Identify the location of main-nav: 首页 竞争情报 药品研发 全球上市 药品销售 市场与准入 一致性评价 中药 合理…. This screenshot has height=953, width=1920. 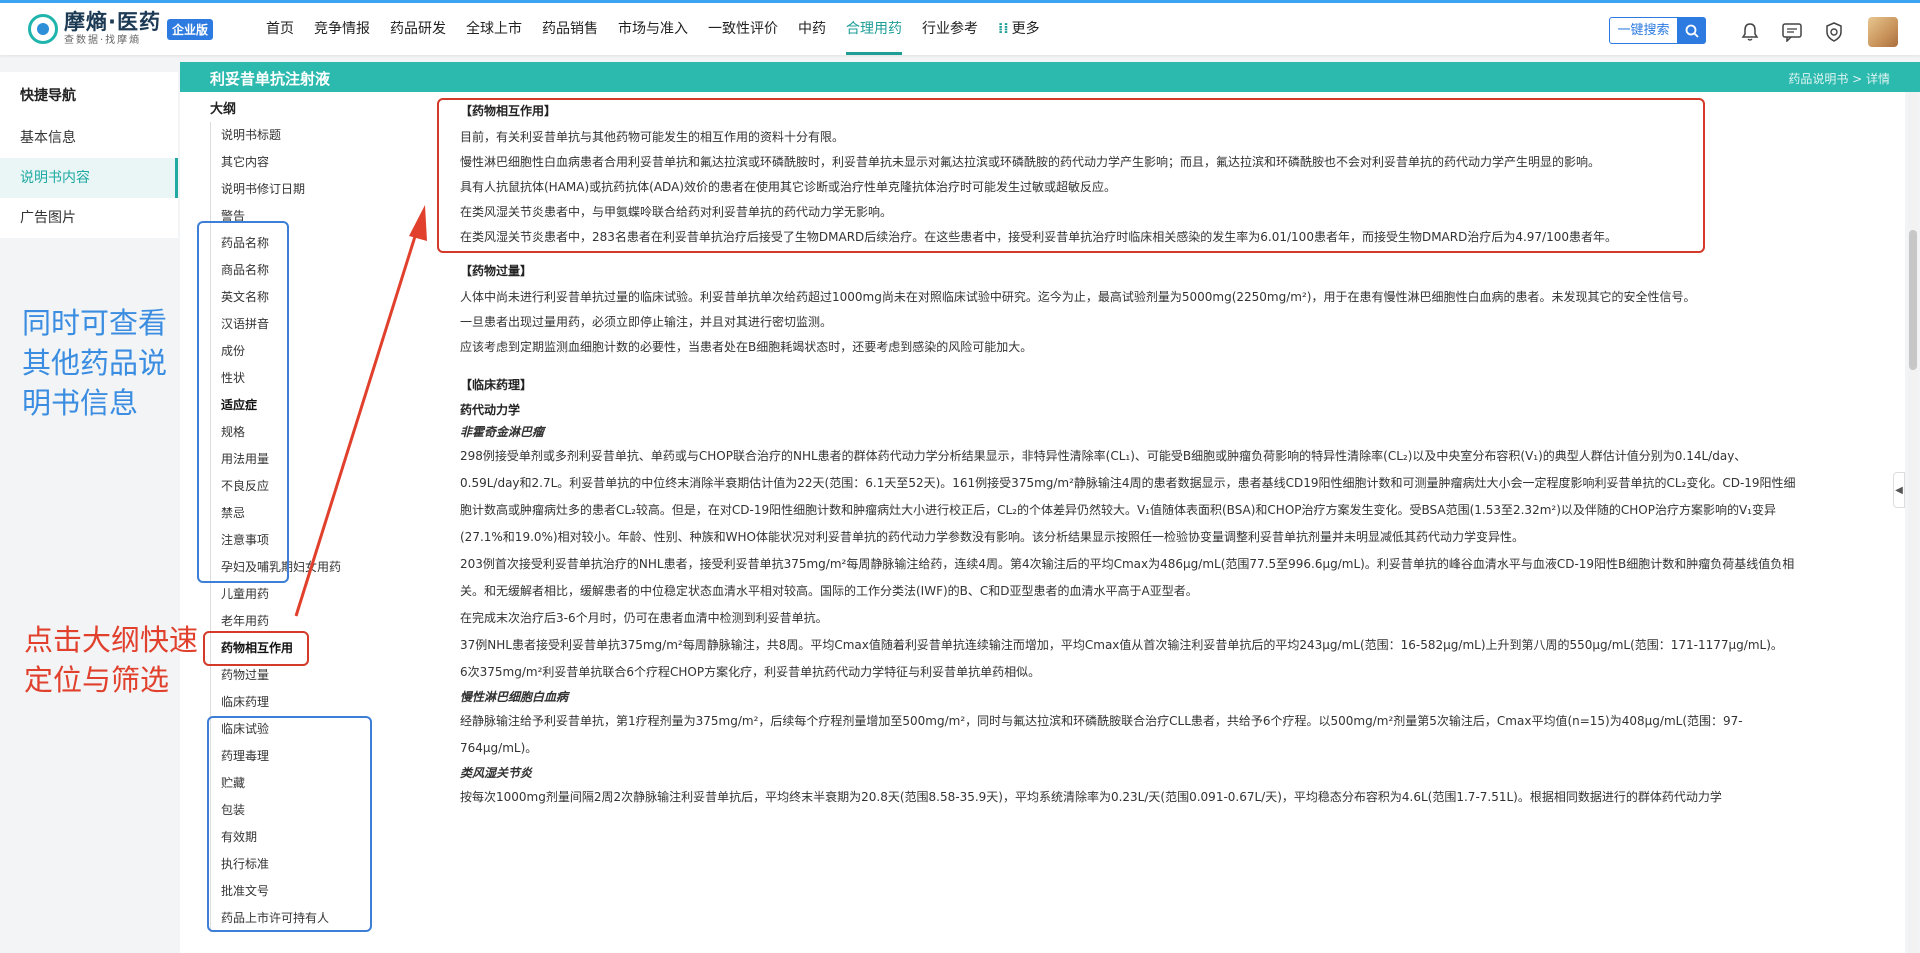
(653, 29).